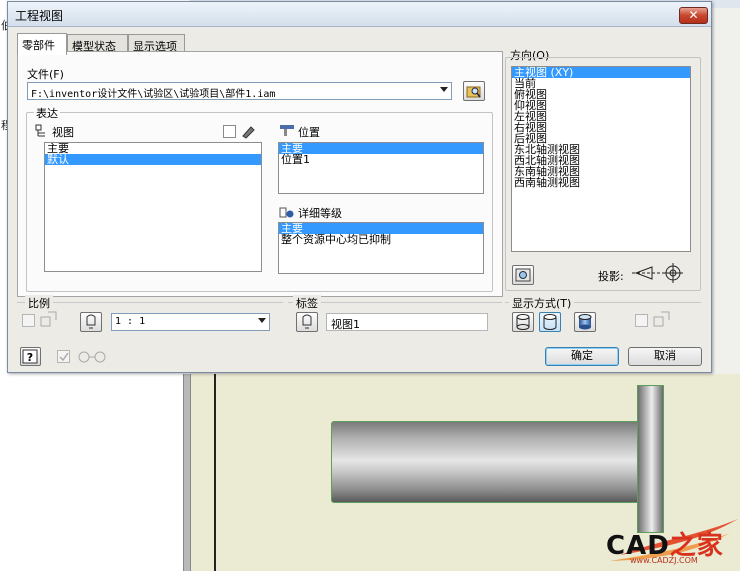  I want to click on cancel-button: 取消, so click(665, 356).